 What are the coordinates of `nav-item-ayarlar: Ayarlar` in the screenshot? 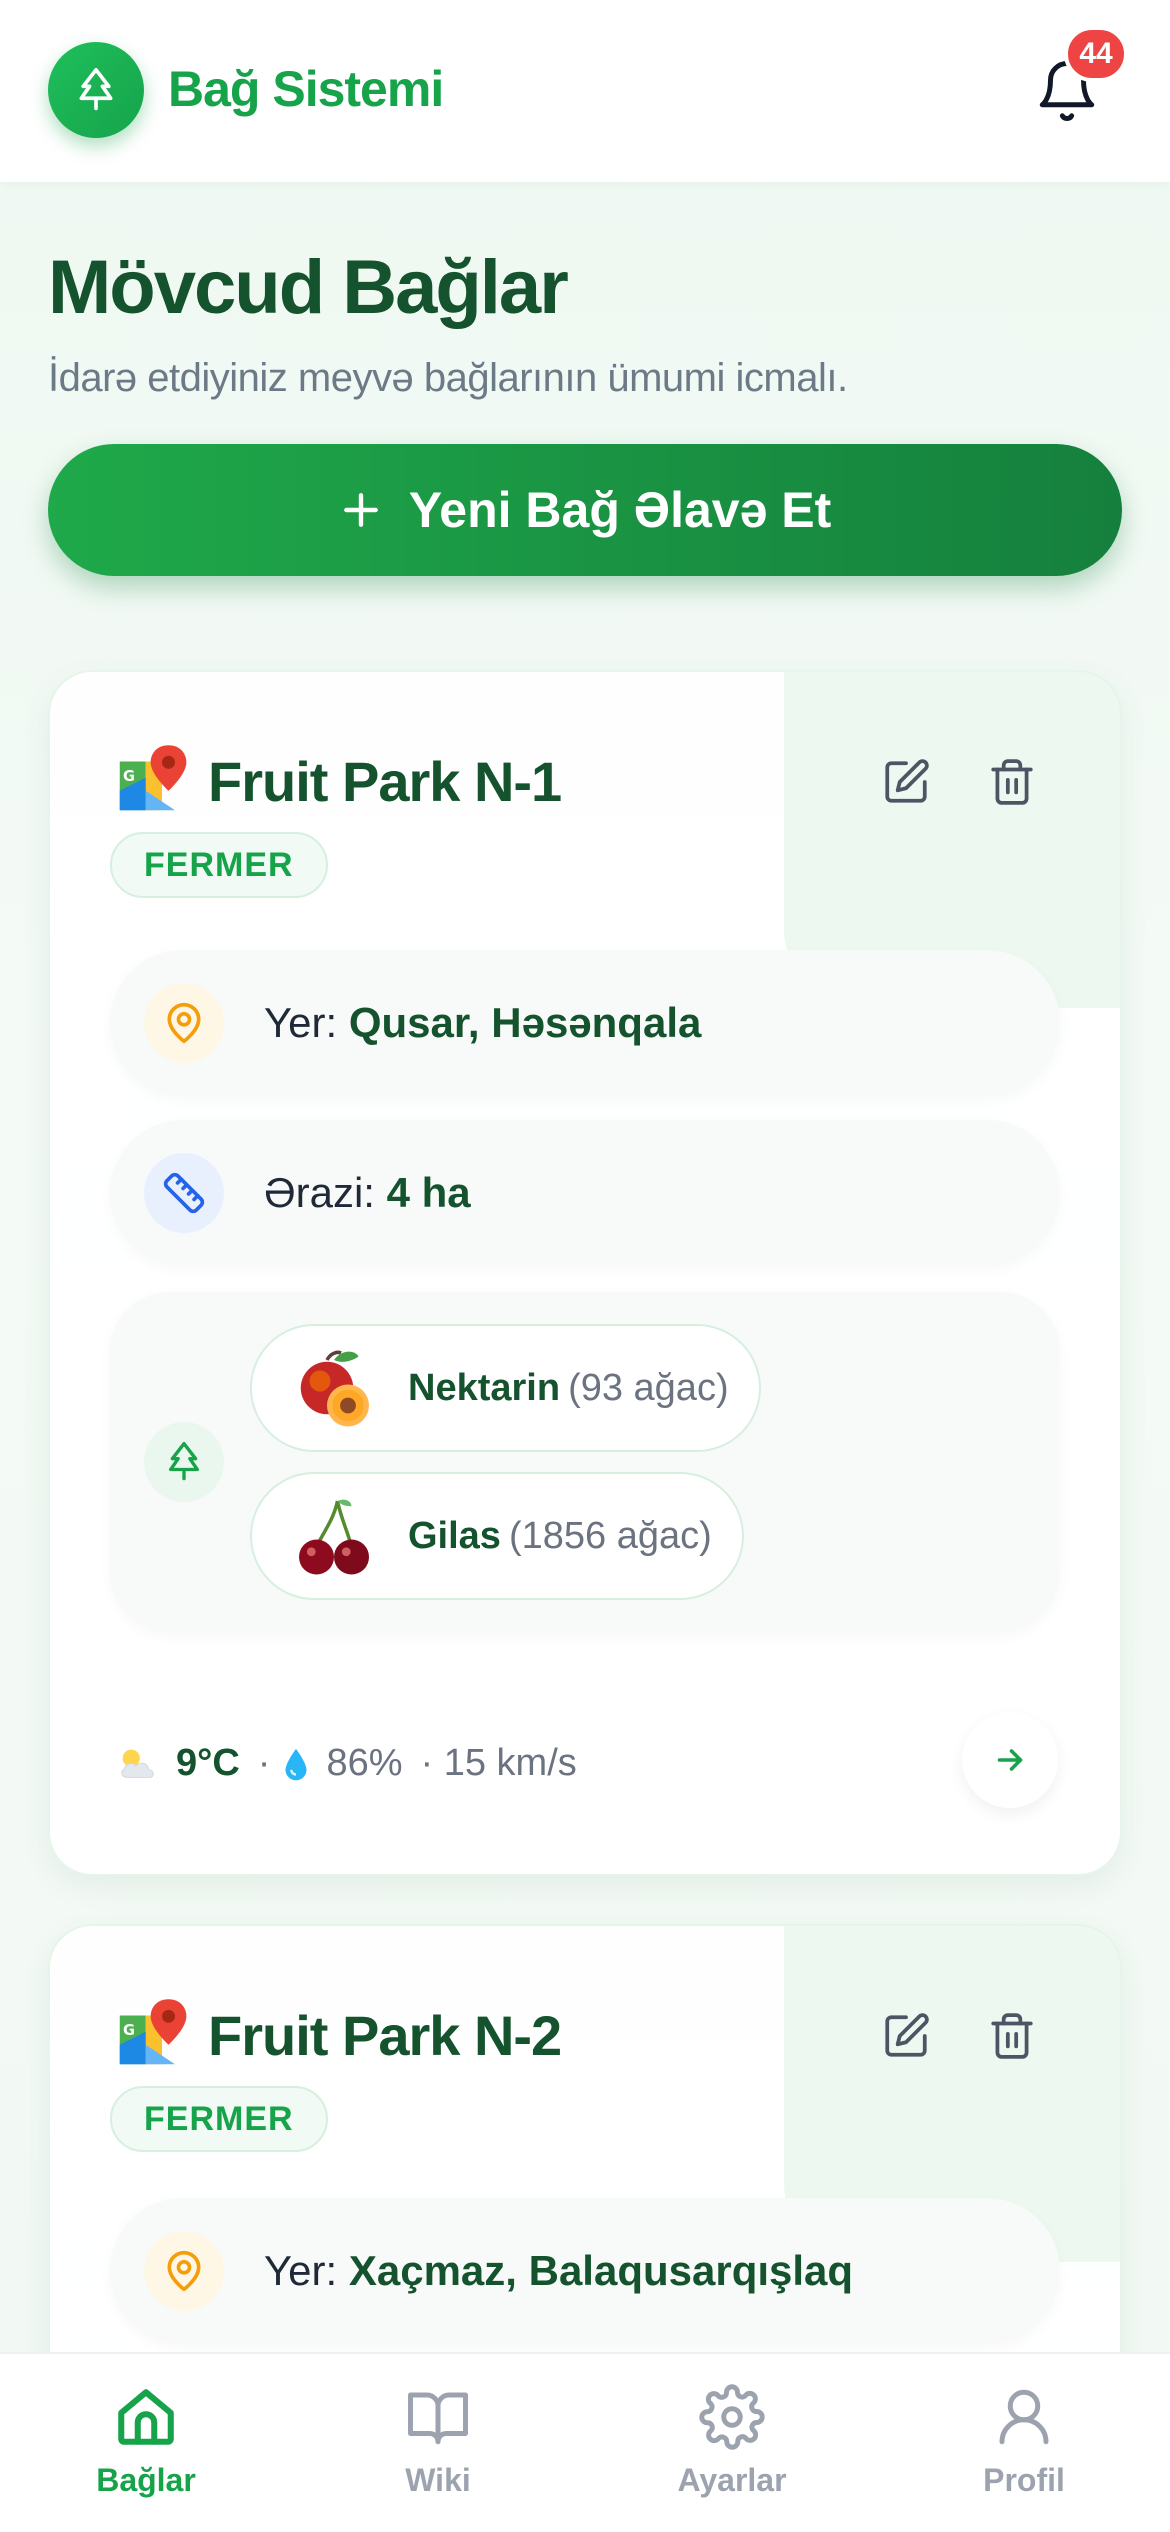 It's located at (732, 2454).